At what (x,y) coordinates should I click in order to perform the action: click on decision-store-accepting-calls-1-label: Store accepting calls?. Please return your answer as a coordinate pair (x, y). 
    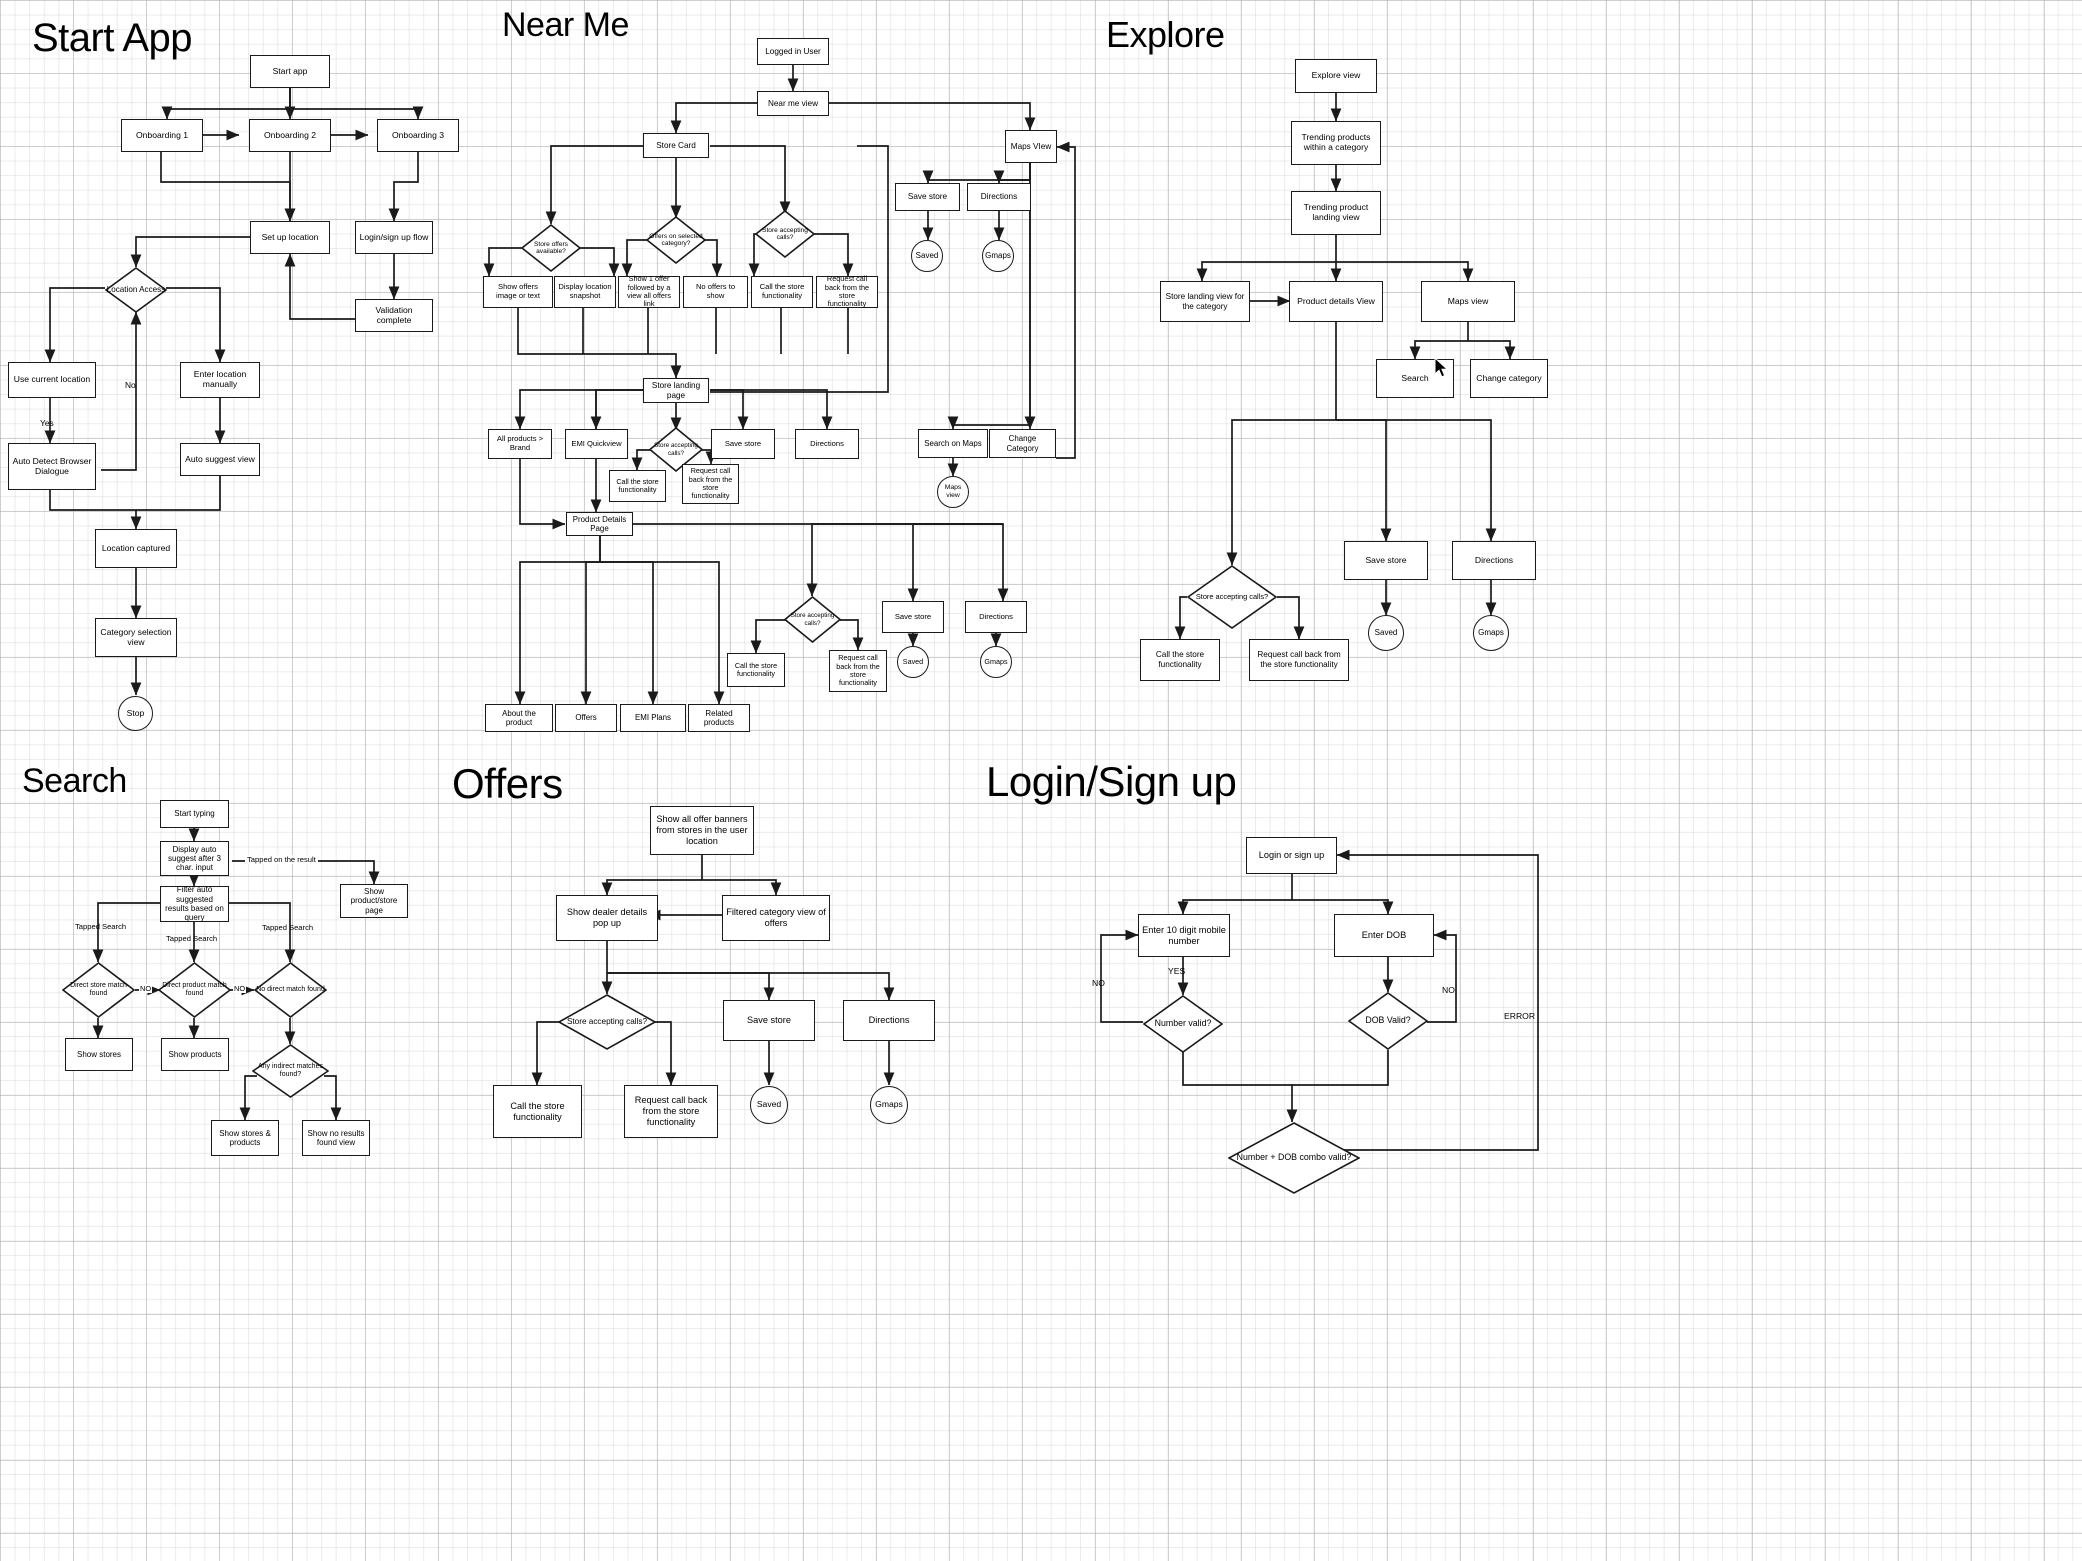
    Looking at the image, I should click on (785, 233).